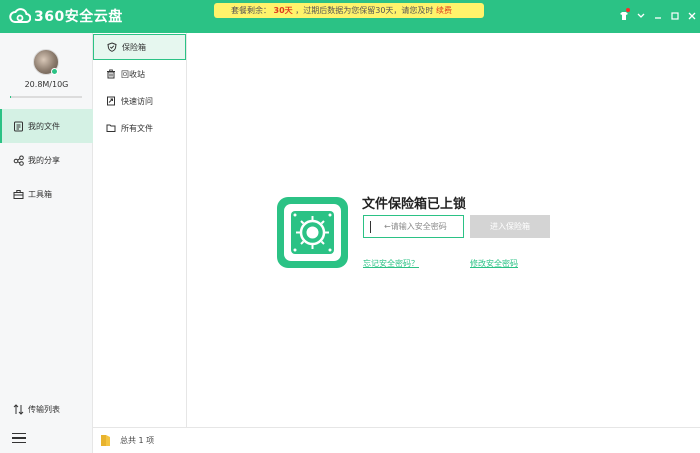  Describe the element at coordinates (46, 243) in the screenshot. I see `main-sidebar: 20.8M/10G 我的文件 我的分享 工具箱 传输列表` at that location.